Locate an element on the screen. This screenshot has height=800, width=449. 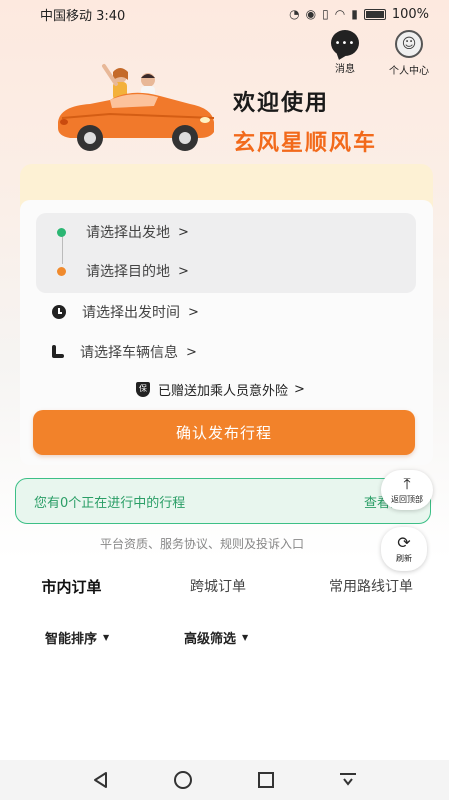
refresh-label: 刷新 is located at coordinates (404, 558).